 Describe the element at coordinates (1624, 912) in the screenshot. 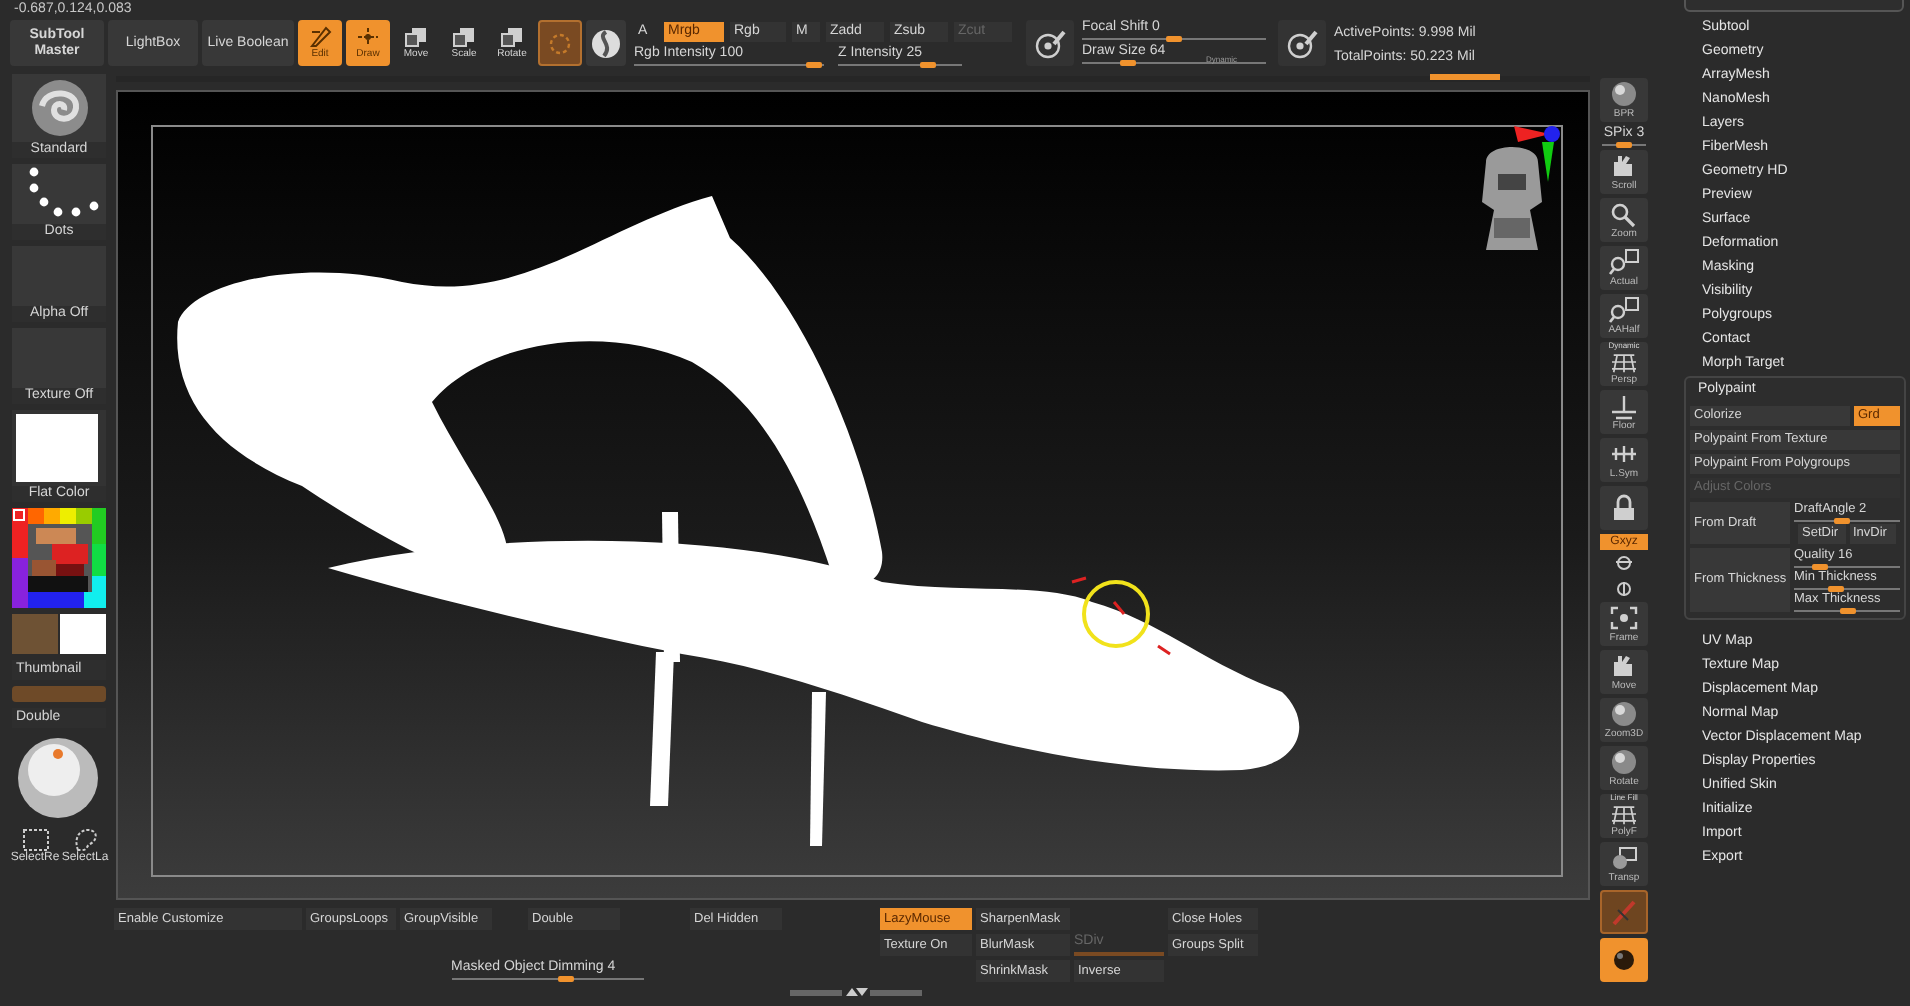

I see `brush-stroke-icon` at that location.